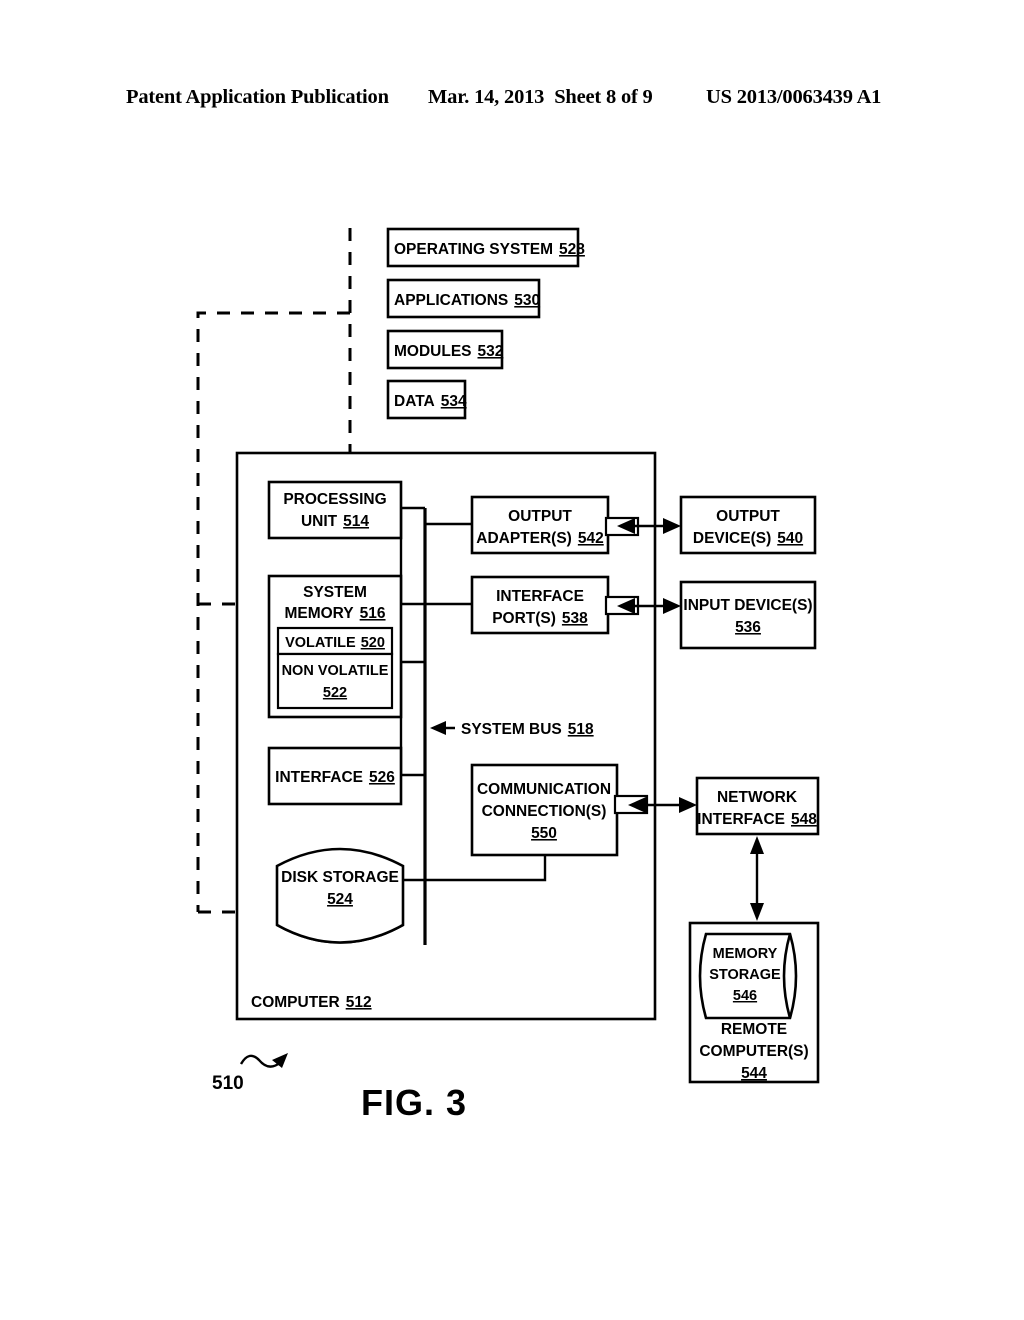 The width and height of the screenshot is (1024, 1320). I want to click on block-volatile-memory: VOLATILE 520, so click(335, 641).